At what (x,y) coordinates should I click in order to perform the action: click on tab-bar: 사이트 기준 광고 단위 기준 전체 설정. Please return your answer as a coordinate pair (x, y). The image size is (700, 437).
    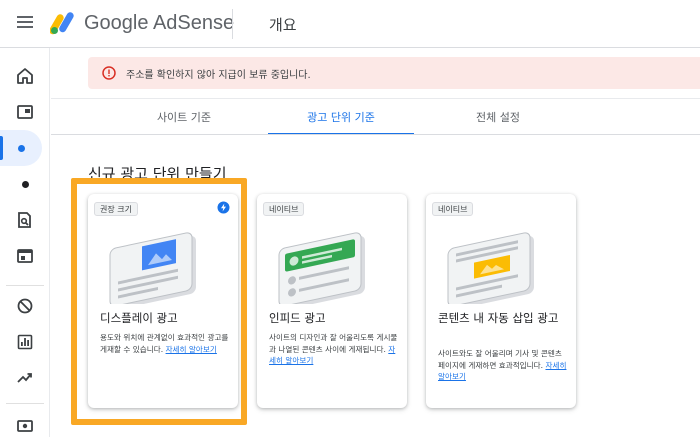
    Looking at the image, I should click on (400, 117).